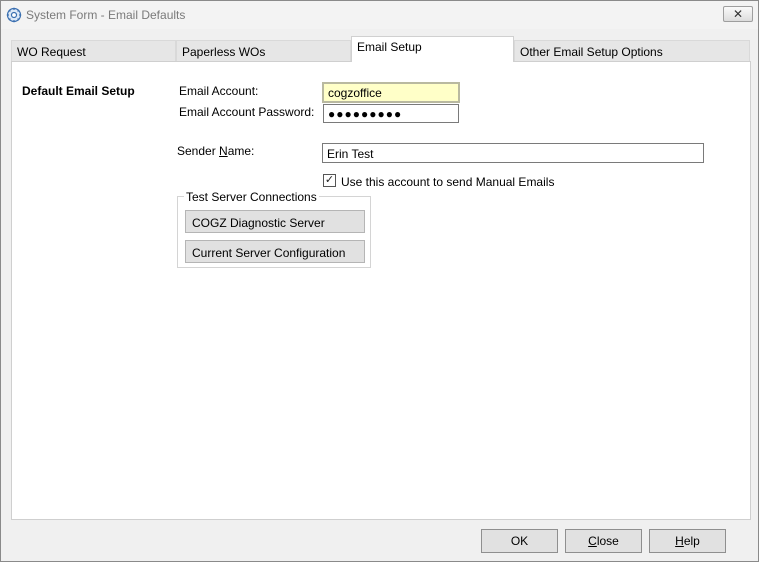  I want to click on title-bar: System Form - Email Defaults ✕, so click(379, 15).